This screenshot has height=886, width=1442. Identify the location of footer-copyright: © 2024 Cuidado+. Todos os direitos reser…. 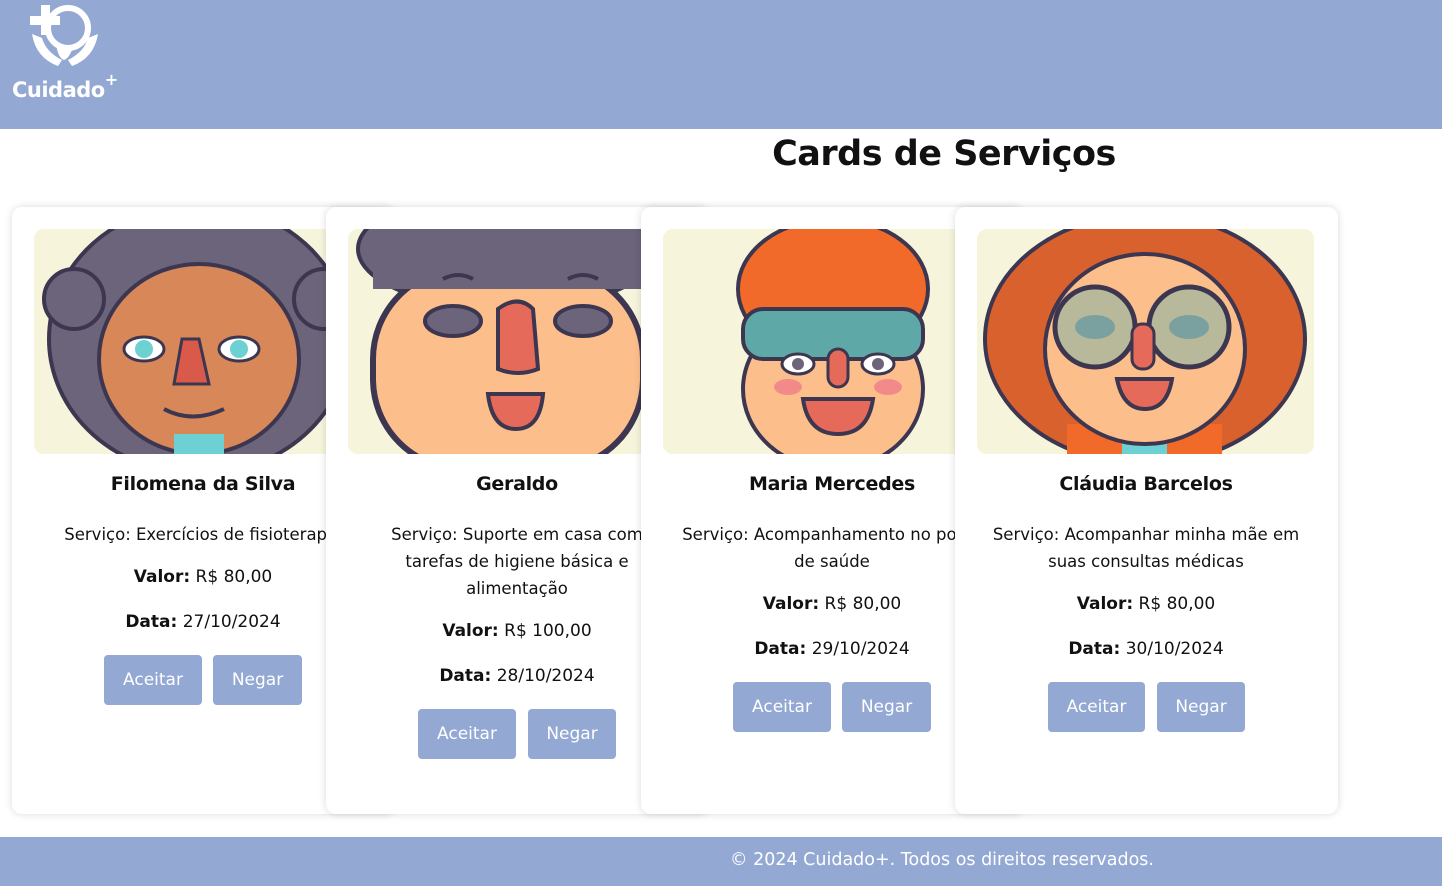
(942, 860).